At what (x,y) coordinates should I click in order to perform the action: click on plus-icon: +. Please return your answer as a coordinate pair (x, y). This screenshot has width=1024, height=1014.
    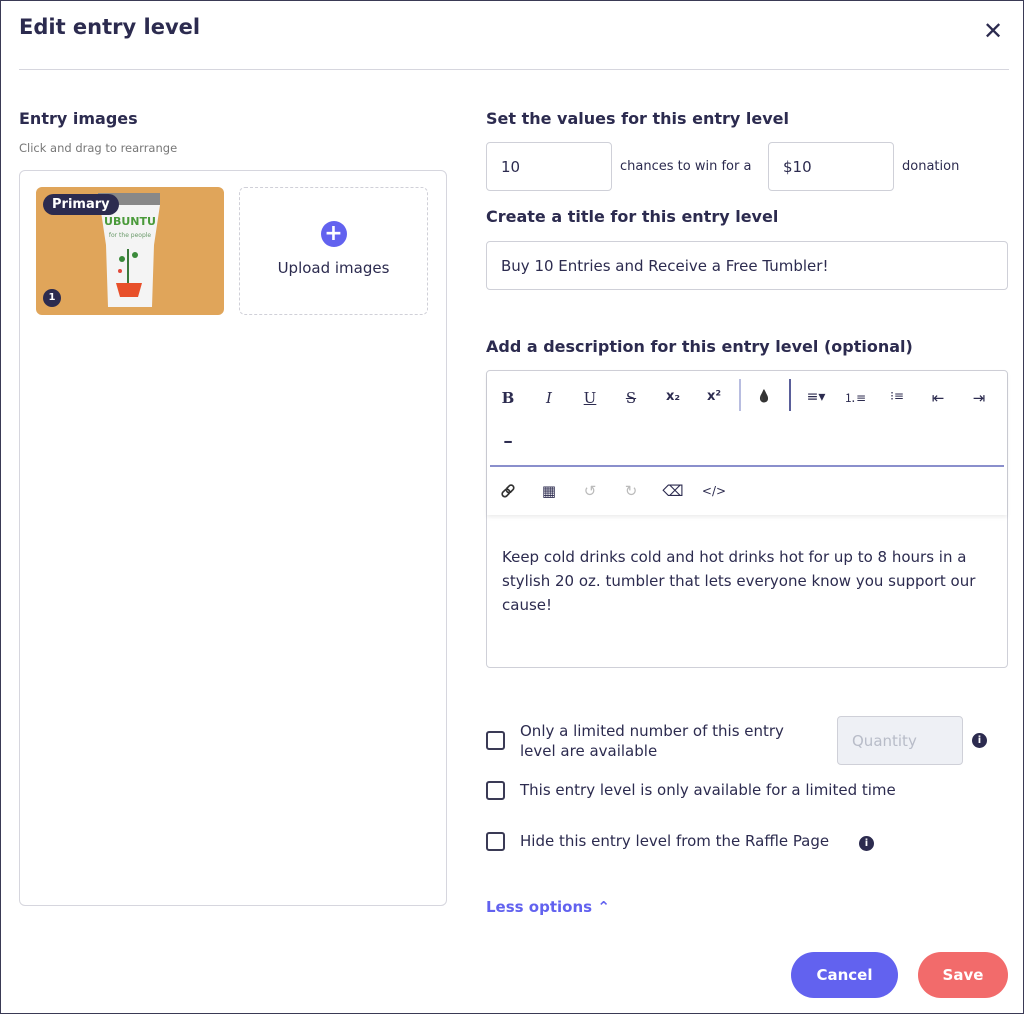
    Looking at the image, I should click on (333, 234).